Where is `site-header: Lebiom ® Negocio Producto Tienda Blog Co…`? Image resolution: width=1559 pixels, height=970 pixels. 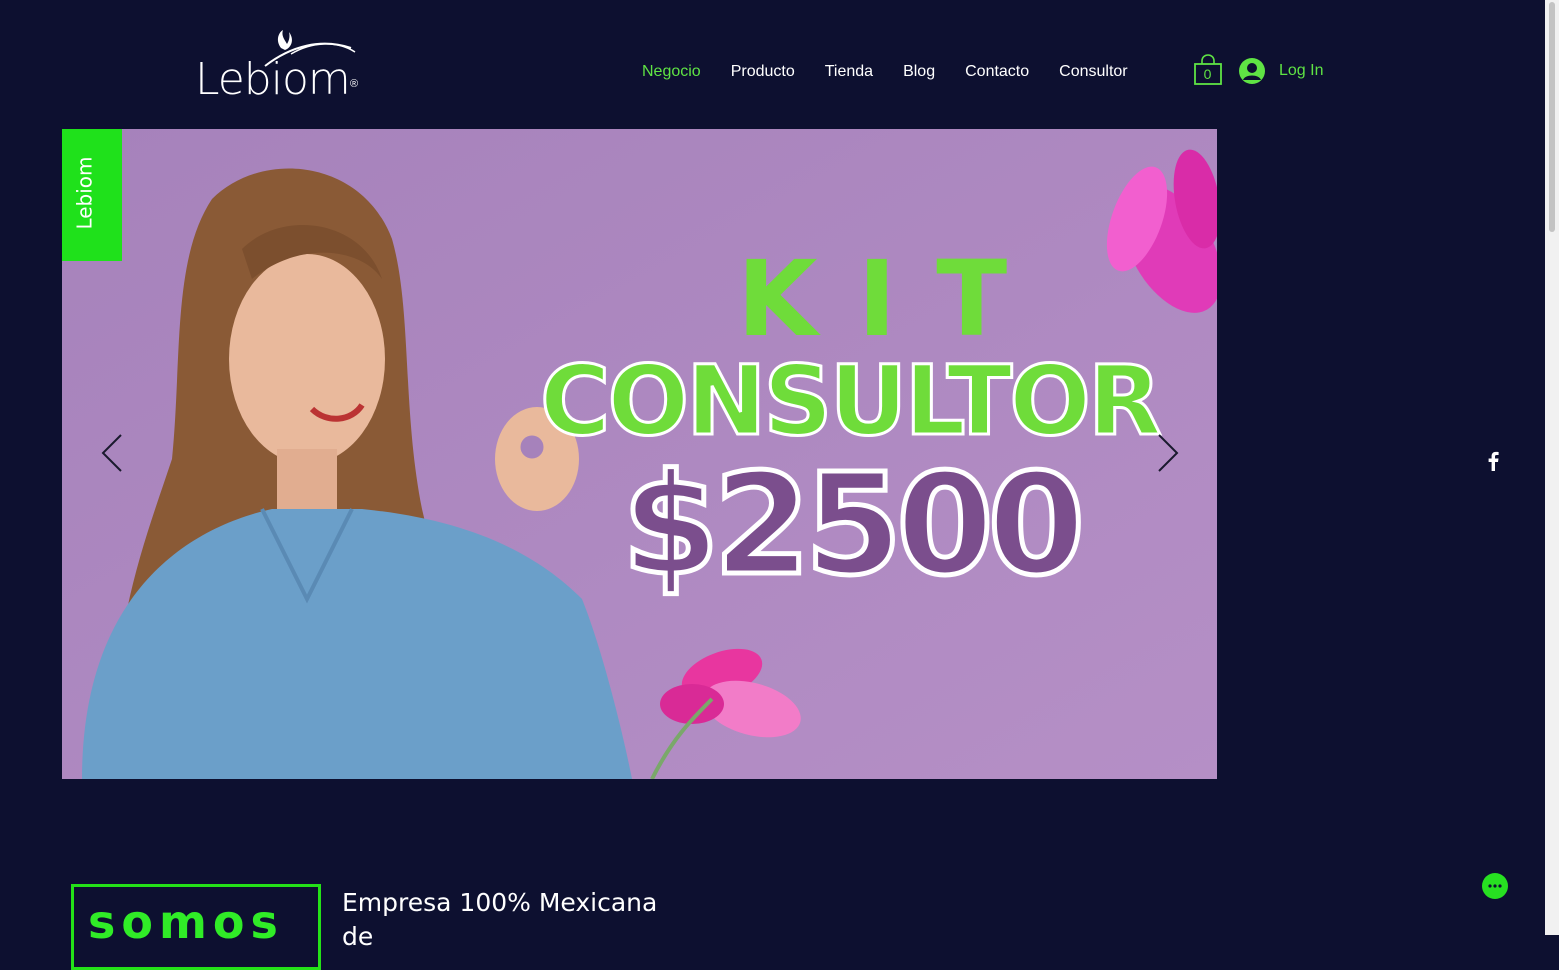 site-header: Lebiom ® Negocio Producto Tienda Blog Co… is located at coordinates (772, 64).